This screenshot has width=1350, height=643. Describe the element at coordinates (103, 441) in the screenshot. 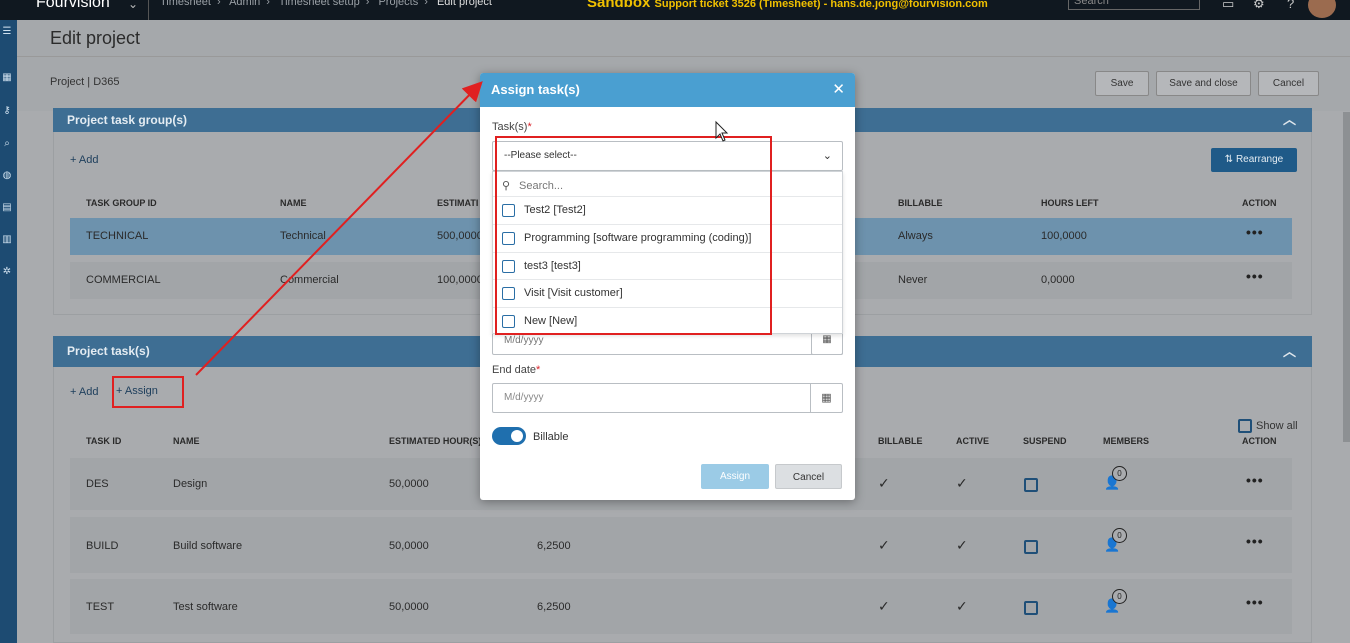

I see `column-header: TASK ID` at that location.